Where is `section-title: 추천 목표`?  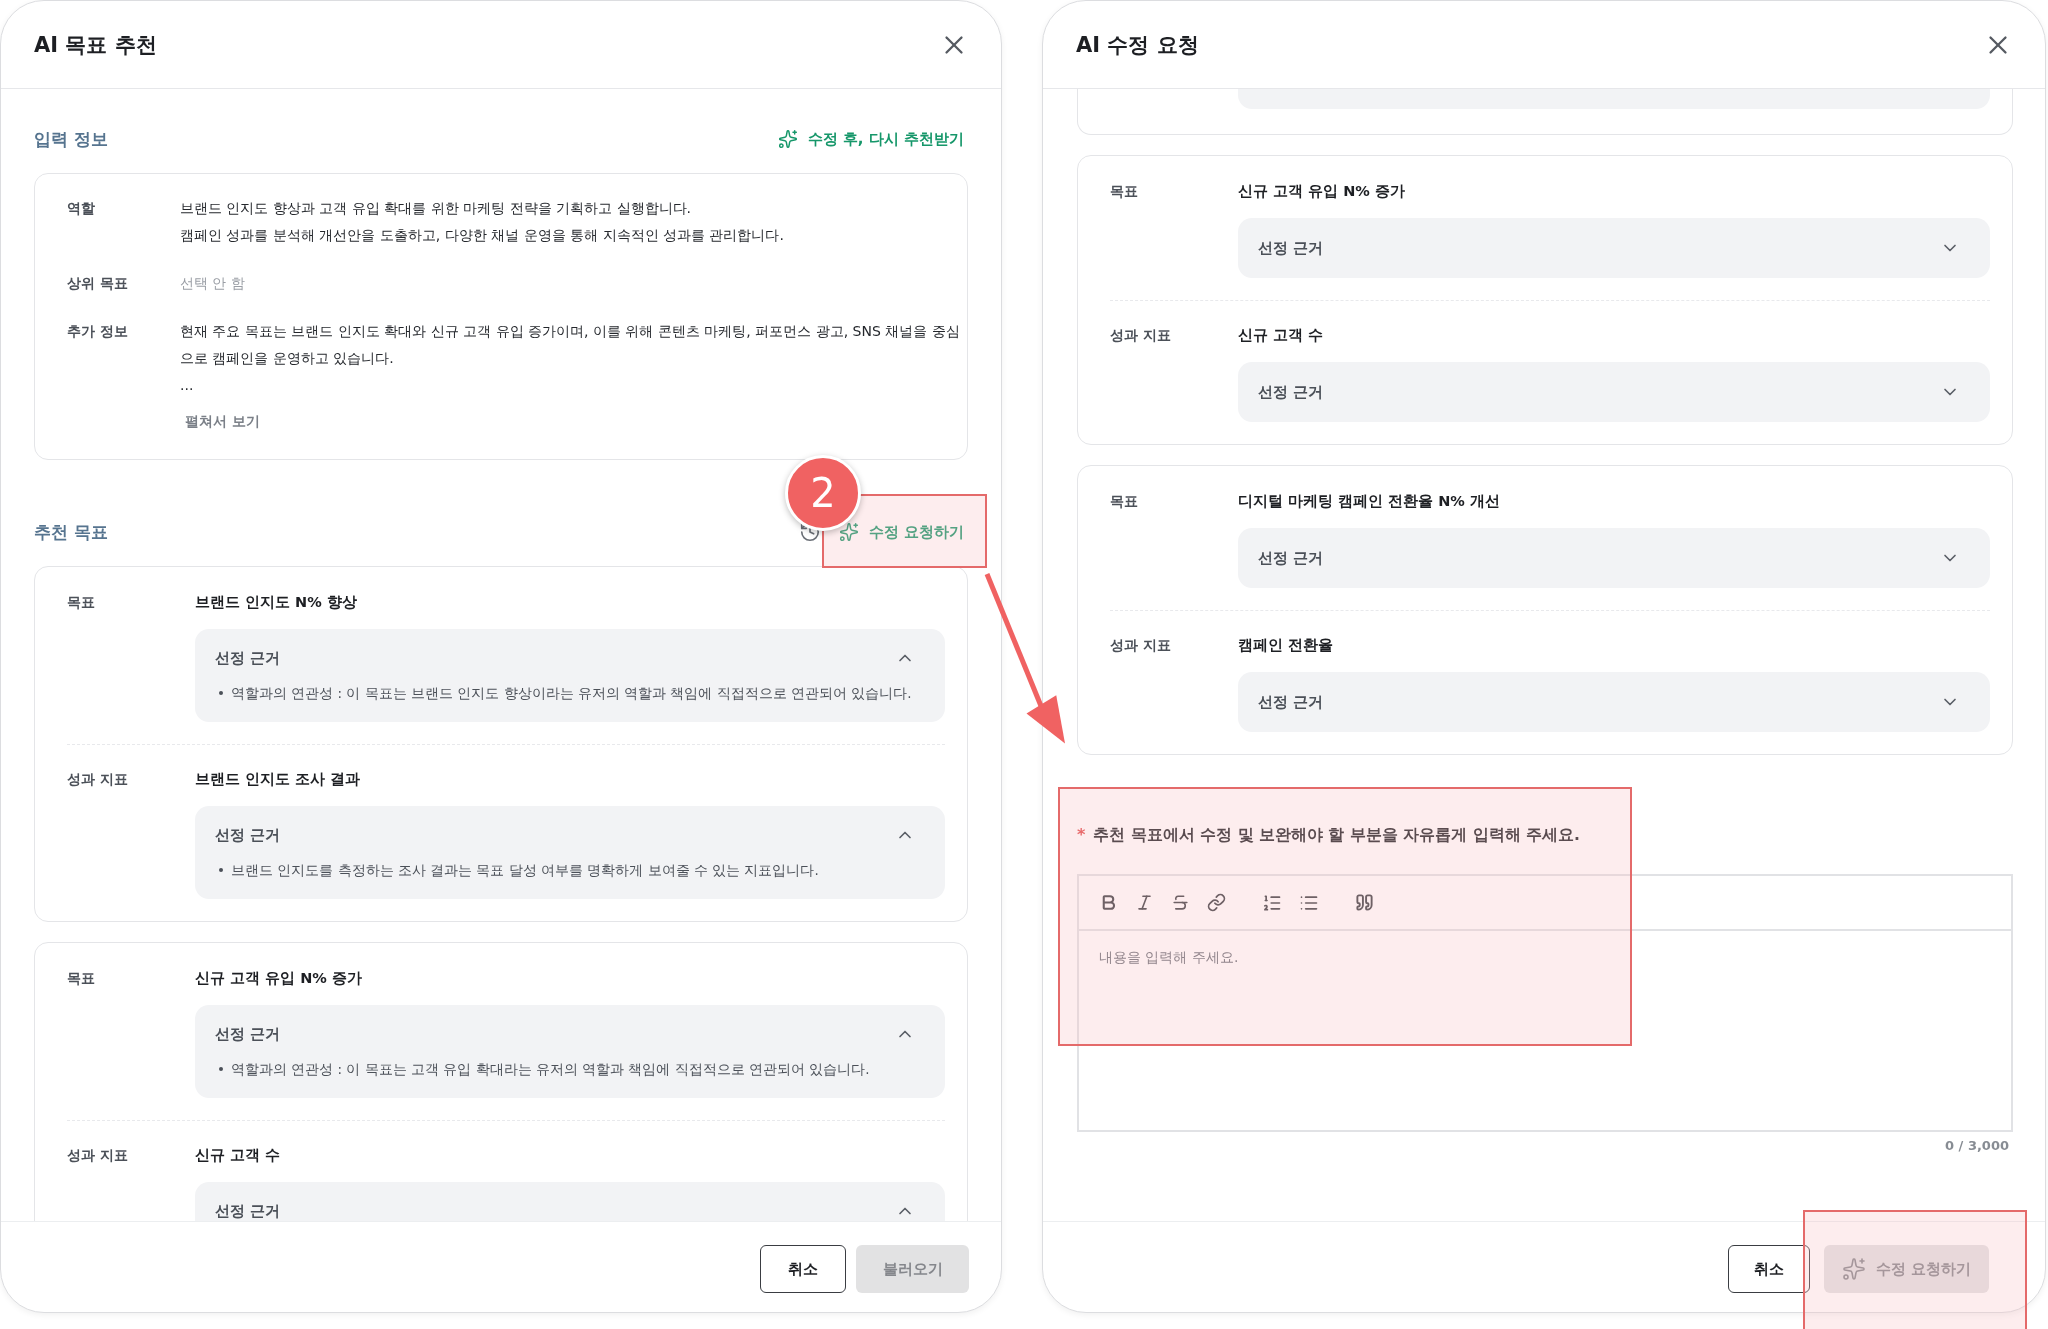 section-title: 추천 목표 is located at coordinates (71, 532).